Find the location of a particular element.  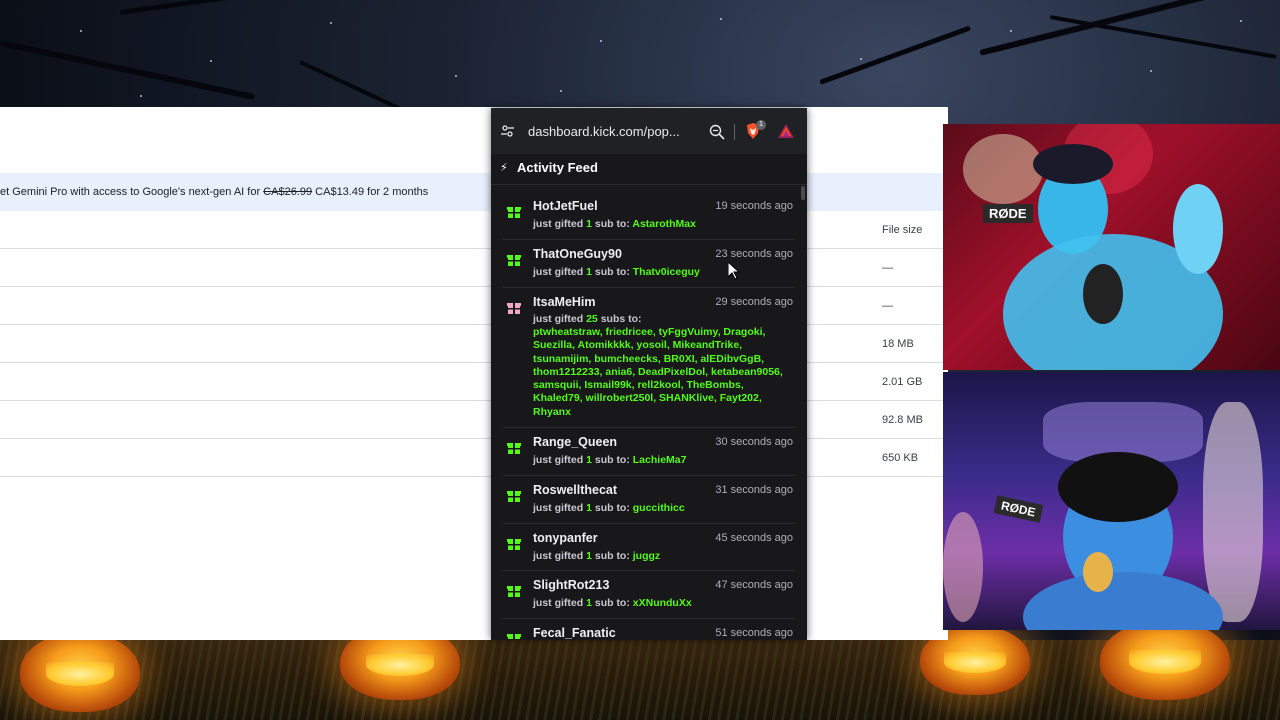

gifter-username: ThatOneGuy90 is located at coordinates (577, 254).